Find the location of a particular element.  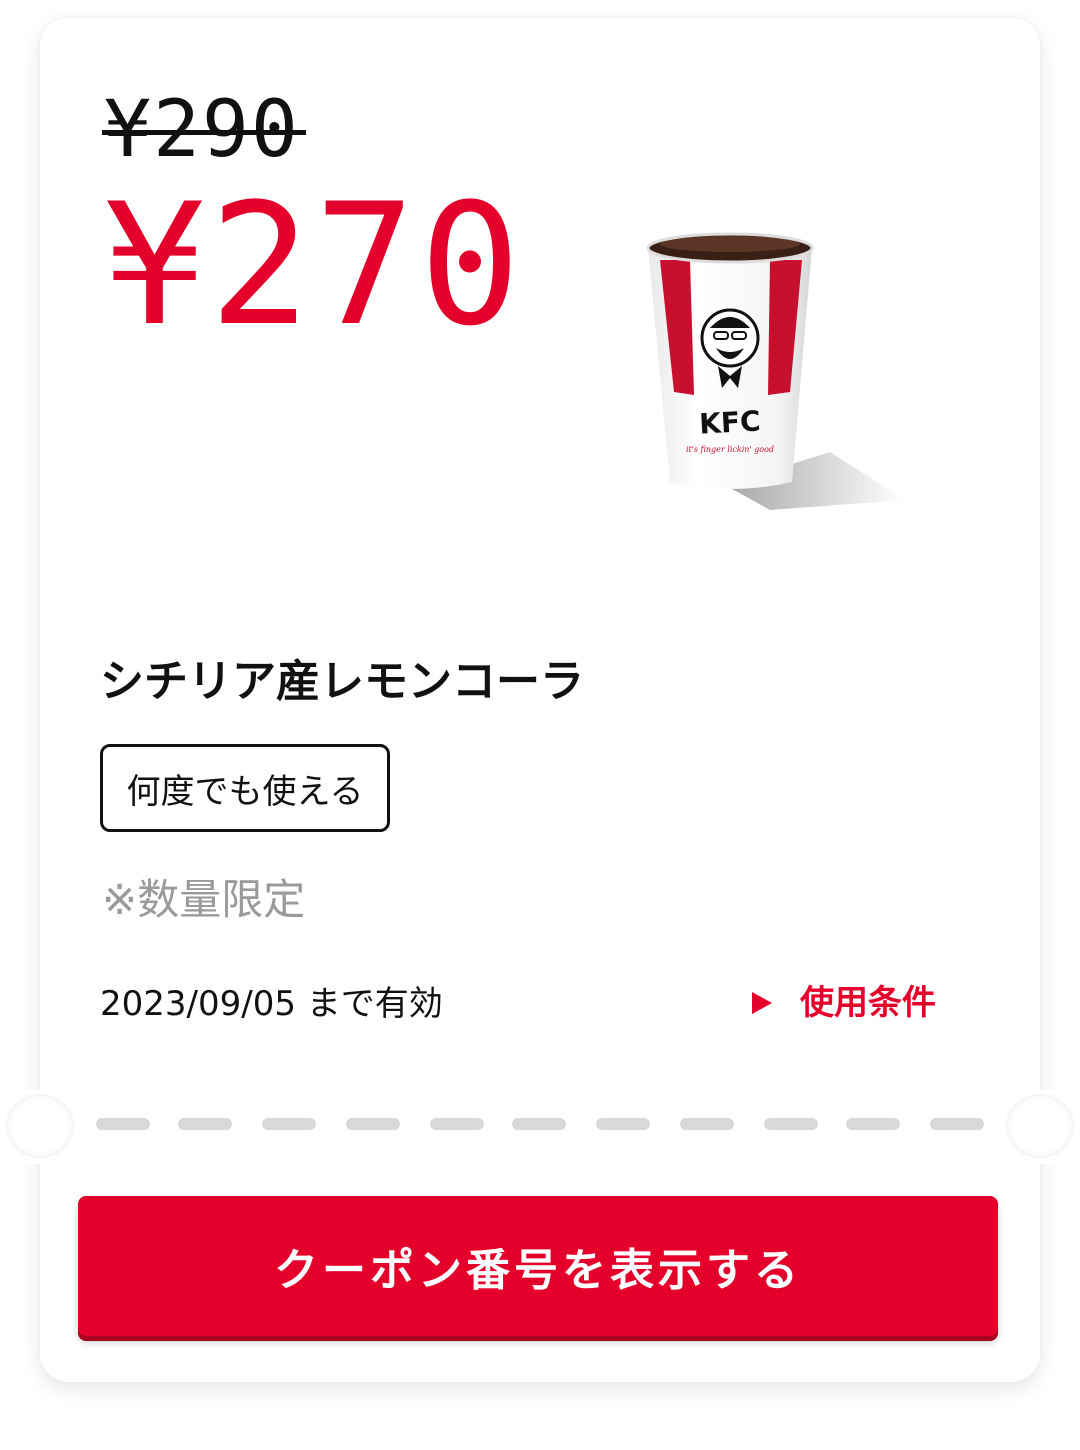

discount-price: ¥270 is located at coordinates (314, 265).